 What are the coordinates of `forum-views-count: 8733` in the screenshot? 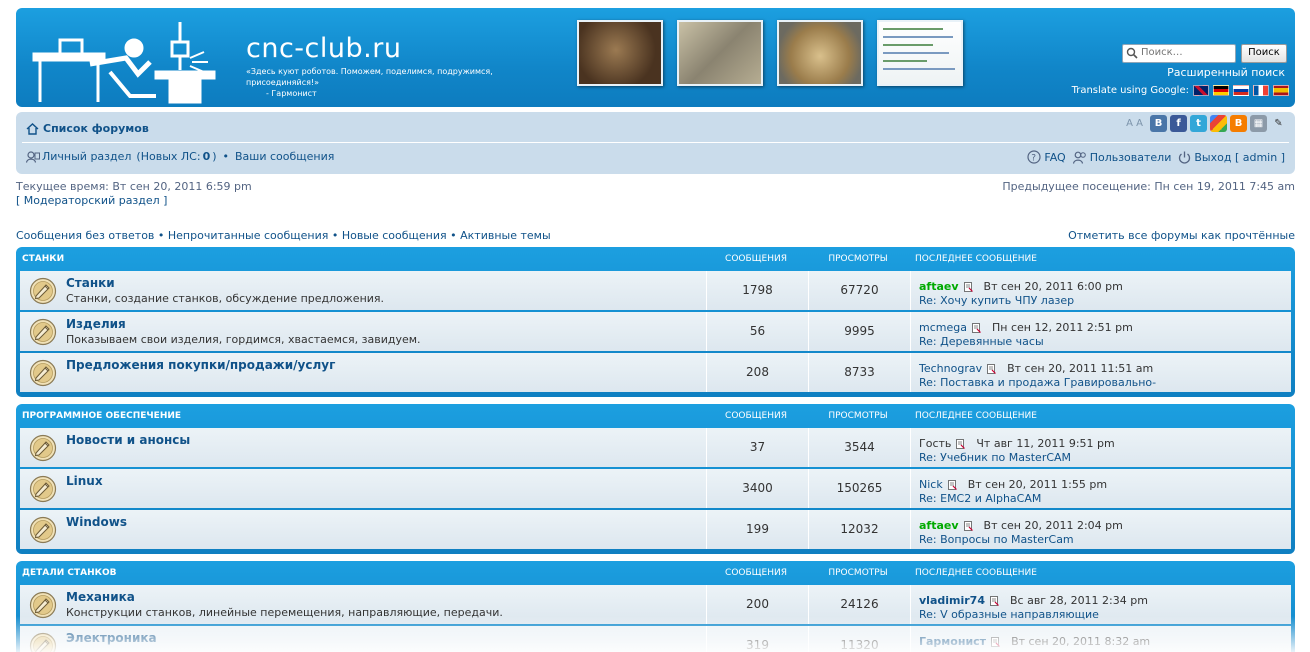 It's located at (859, 372).